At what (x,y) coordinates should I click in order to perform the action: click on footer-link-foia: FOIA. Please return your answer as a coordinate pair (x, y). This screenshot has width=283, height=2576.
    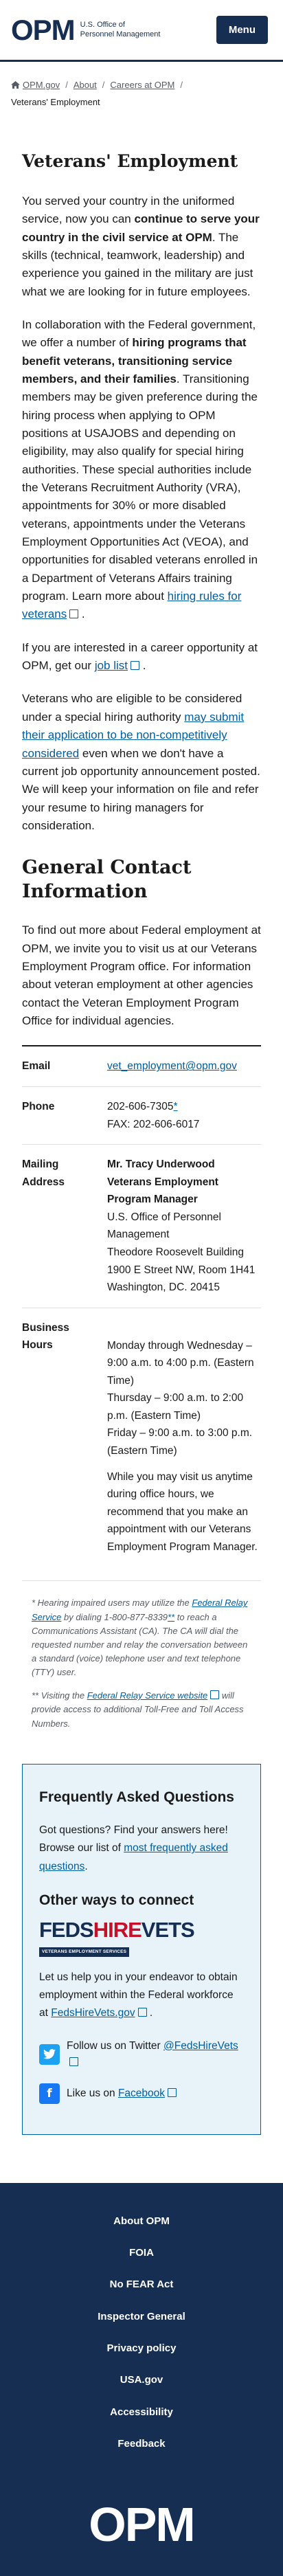
    Looking at the image, I should click on (141, 2253).